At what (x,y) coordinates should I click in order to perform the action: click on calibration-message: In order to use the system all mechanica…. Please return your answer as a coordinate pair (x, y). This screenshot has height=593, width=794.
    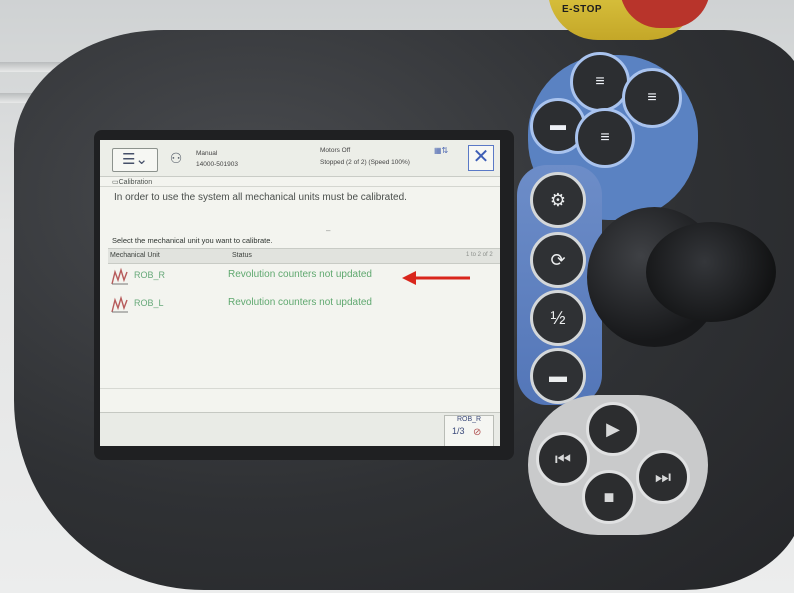
    Looking at the image, I should click on (260, 197).